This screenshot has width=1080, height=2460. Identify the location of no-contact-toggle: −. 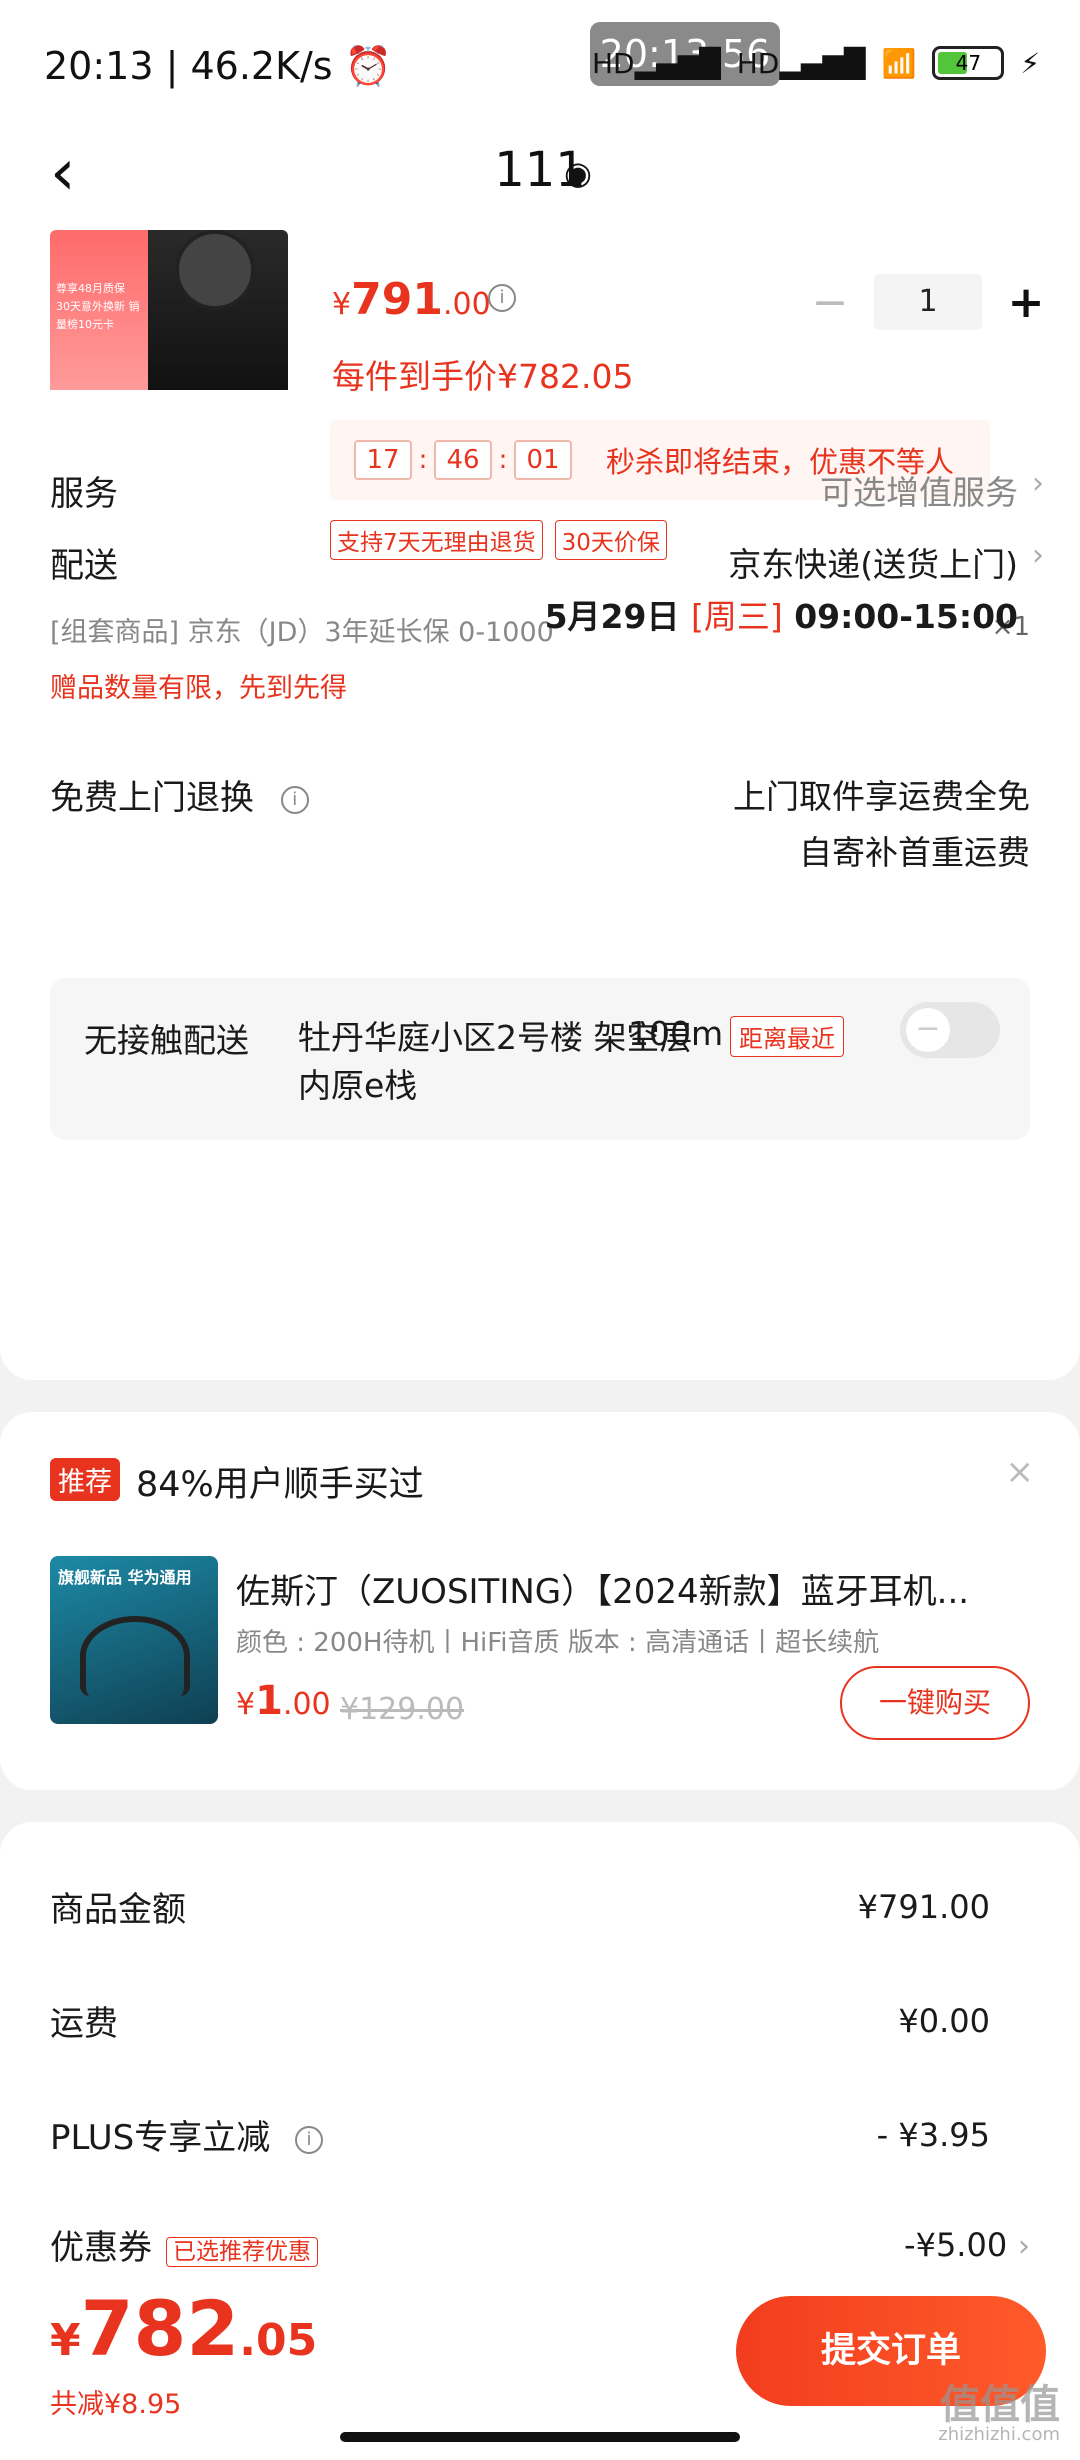
(950, 1030).